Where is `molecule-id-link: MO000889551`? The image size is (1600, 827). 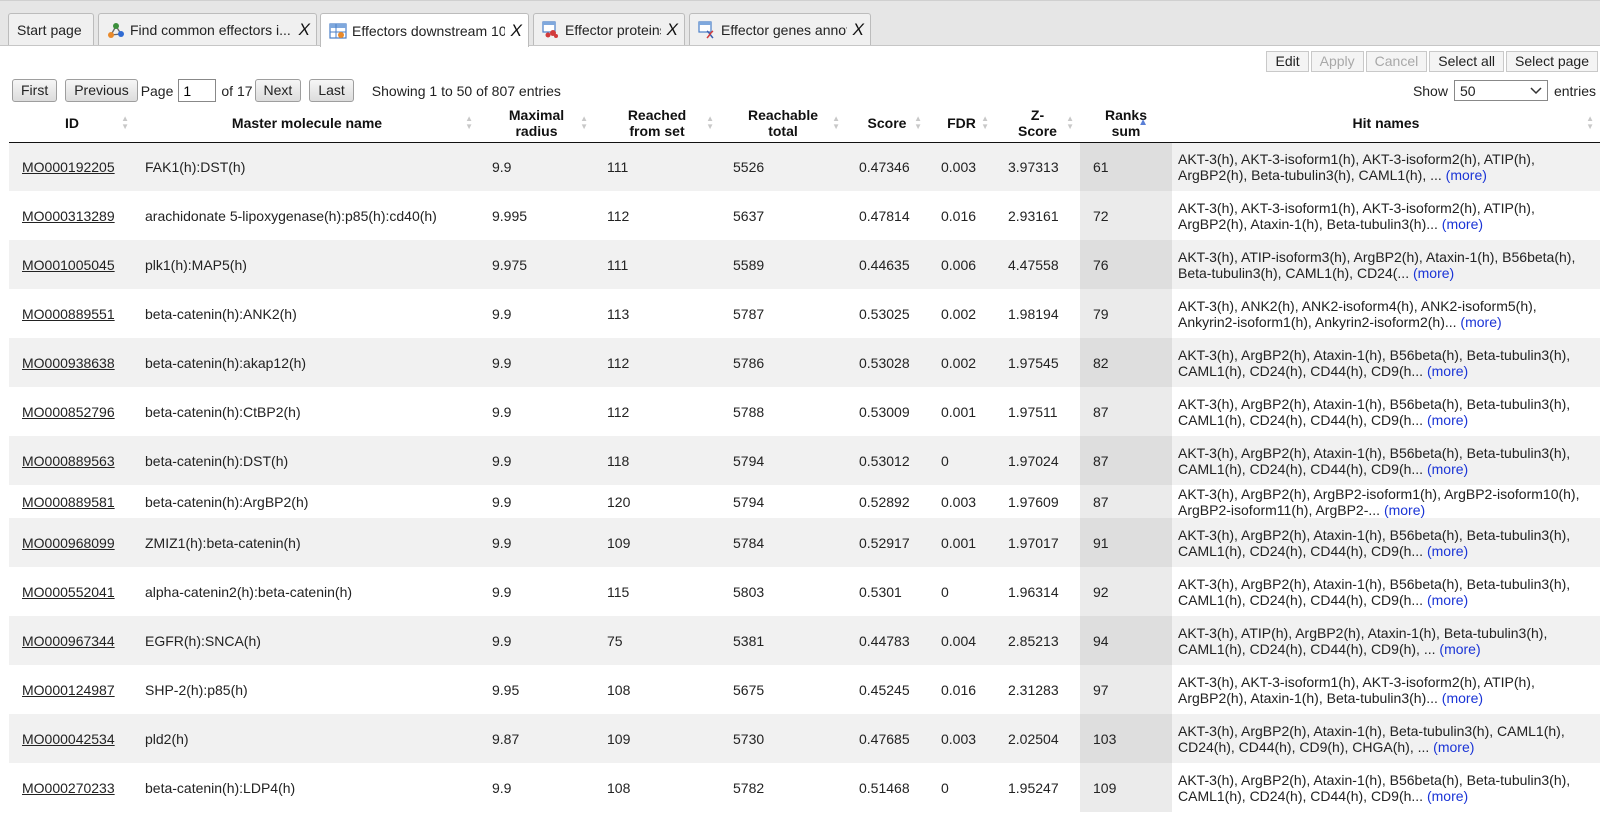 molecule-id-link: MO000889551 is located at coordinates (68, 314).